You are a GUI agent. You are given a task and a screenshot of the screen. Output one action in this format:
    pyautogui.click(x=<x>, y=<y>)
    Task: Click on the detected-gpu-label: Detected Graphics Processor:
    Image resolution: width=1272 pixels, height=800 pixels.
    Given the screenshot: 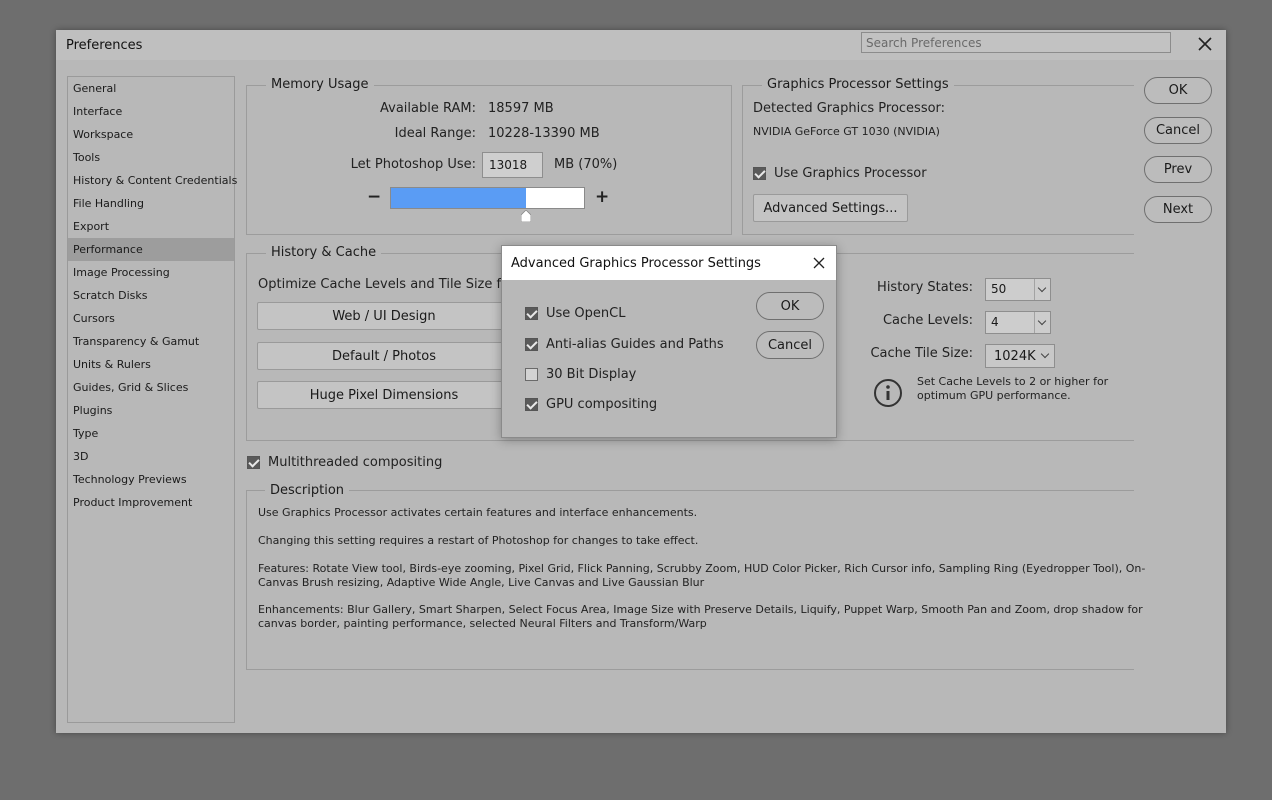 What is the action you would take?
    pyautogui.click(x=849, y=108)
    